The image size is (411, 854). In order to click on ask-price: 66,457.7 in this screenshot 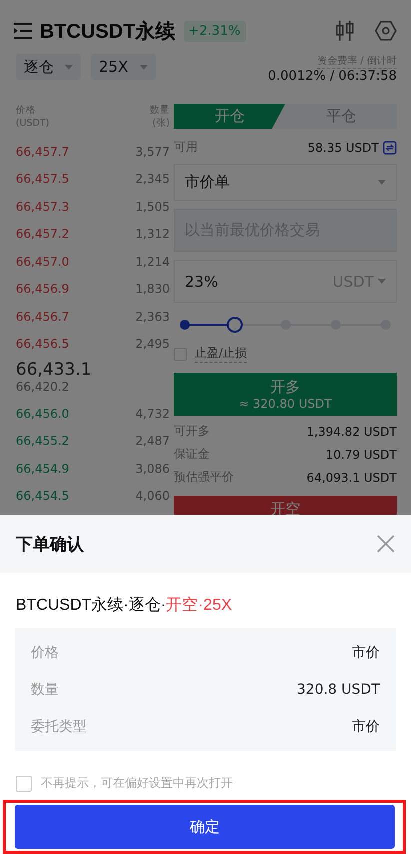, I will do `click(43, 151)`.